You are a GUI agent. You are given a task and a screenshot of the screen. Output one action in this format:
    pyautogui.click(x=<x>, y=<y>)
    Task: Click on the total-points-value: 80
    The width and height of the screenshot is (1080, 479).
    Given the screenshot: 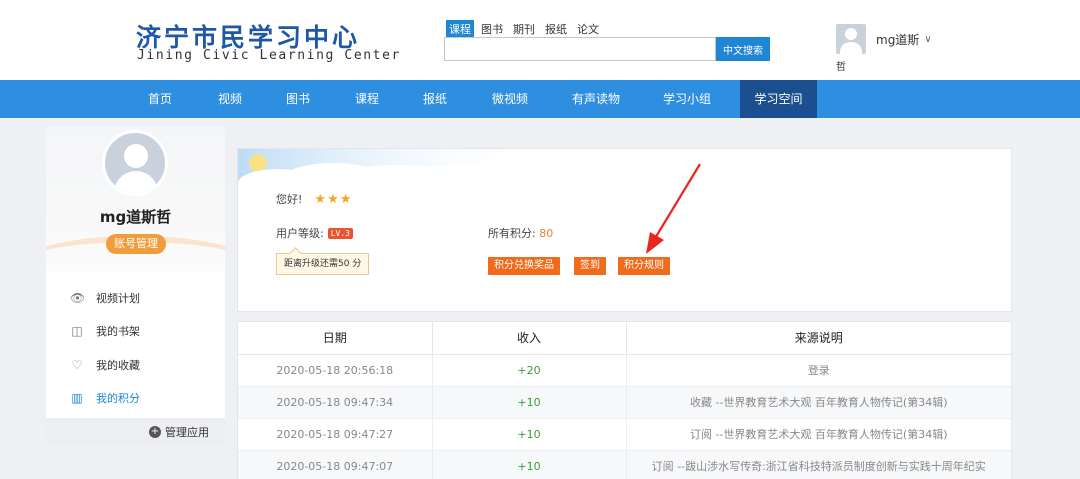 What is the action you would take?
    pyautogui.click(x=546, y=233)
    